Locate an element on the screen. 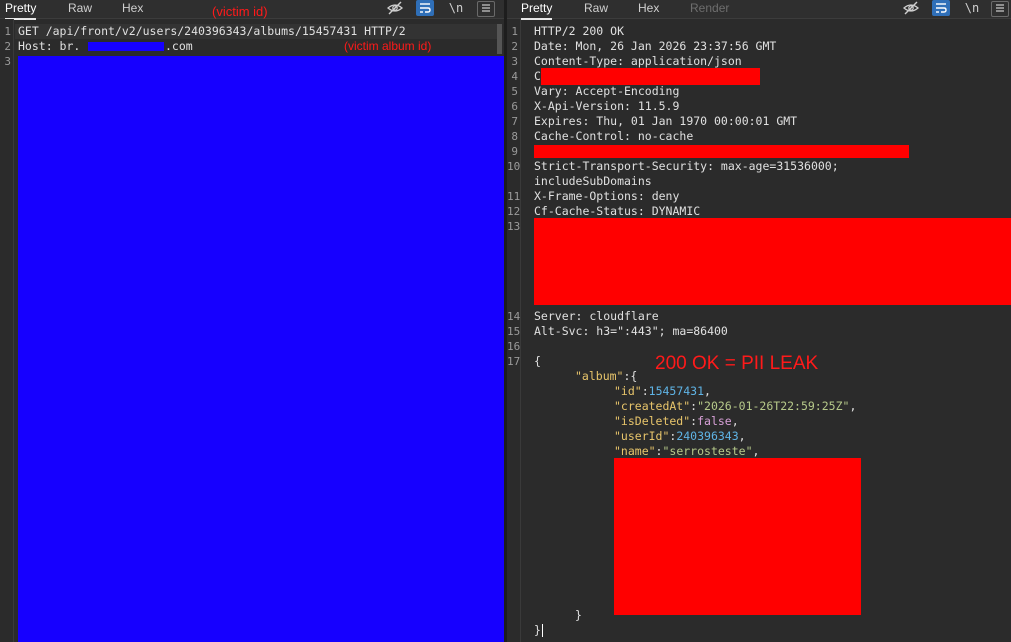 Image resolution: width=1011 pixels, height=642 pixels. response-line-1: HTTP/2 200 OK is located at coordinates (579, 31).